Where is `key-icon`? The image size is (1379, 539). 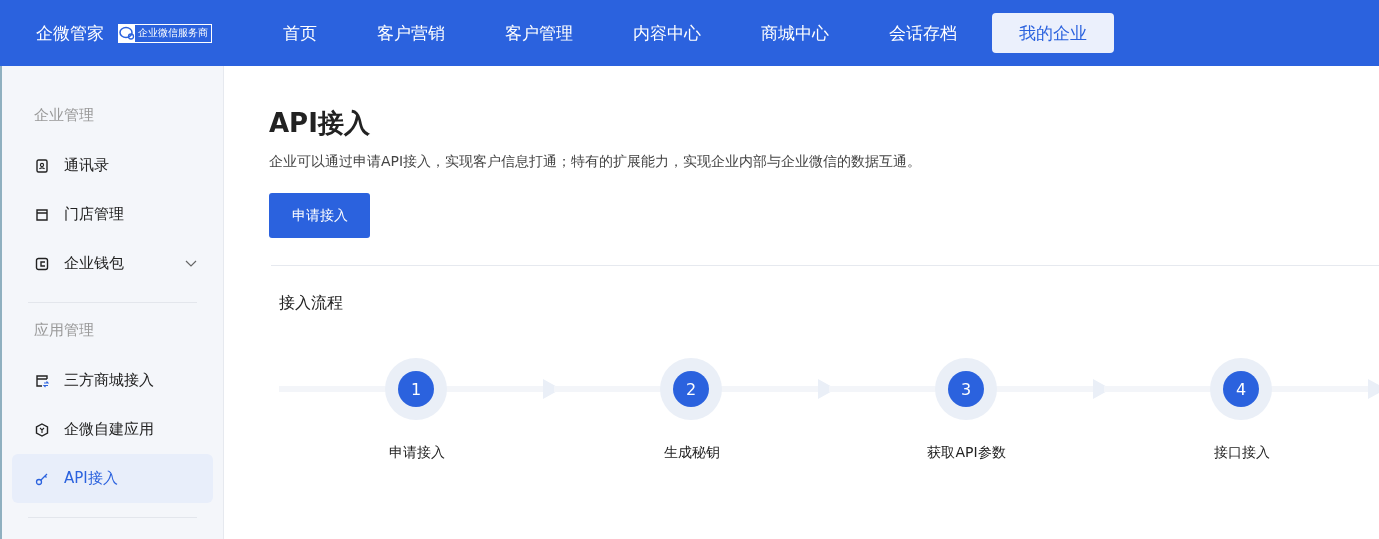
key-icon is located at coordinates (42, 478).